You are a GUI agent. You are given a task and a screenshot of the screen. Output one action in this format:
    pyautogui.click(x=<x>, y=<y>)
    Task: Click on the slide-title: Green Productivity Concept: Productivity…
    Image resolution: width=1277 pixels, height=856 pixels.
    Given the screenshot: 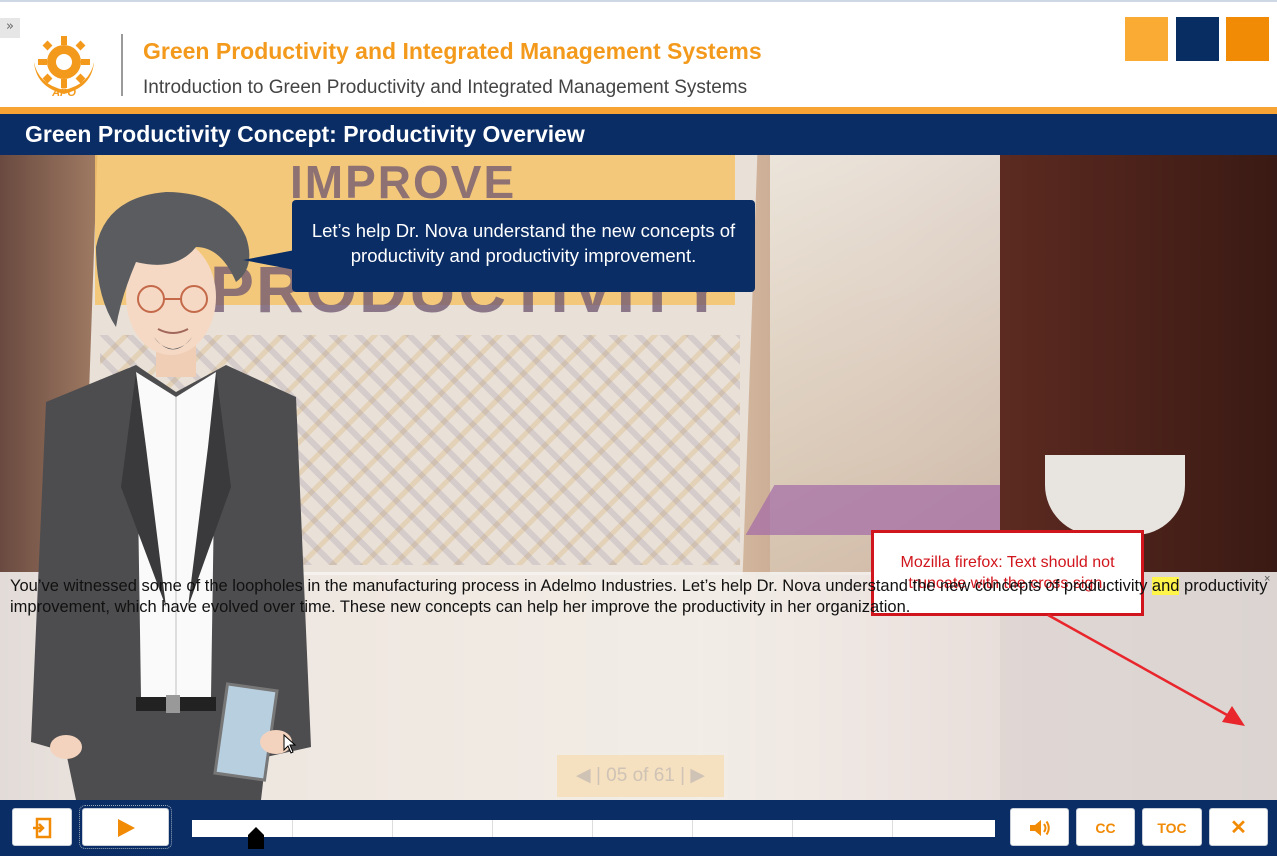 What is the action you would take?
    pyautogui.click(x=305, y=134)
    